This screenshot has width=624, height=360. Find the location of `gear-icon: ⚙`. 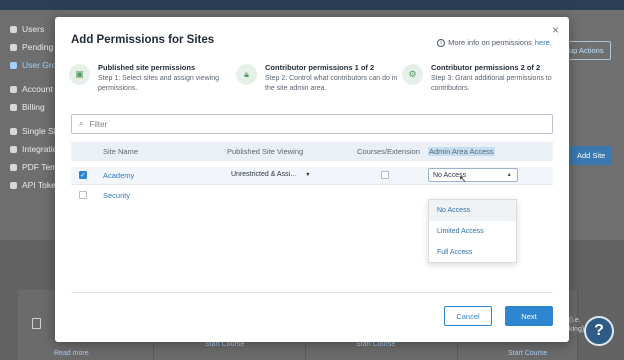

gear-icon: ⚙ is located at coordinates (412, 74).